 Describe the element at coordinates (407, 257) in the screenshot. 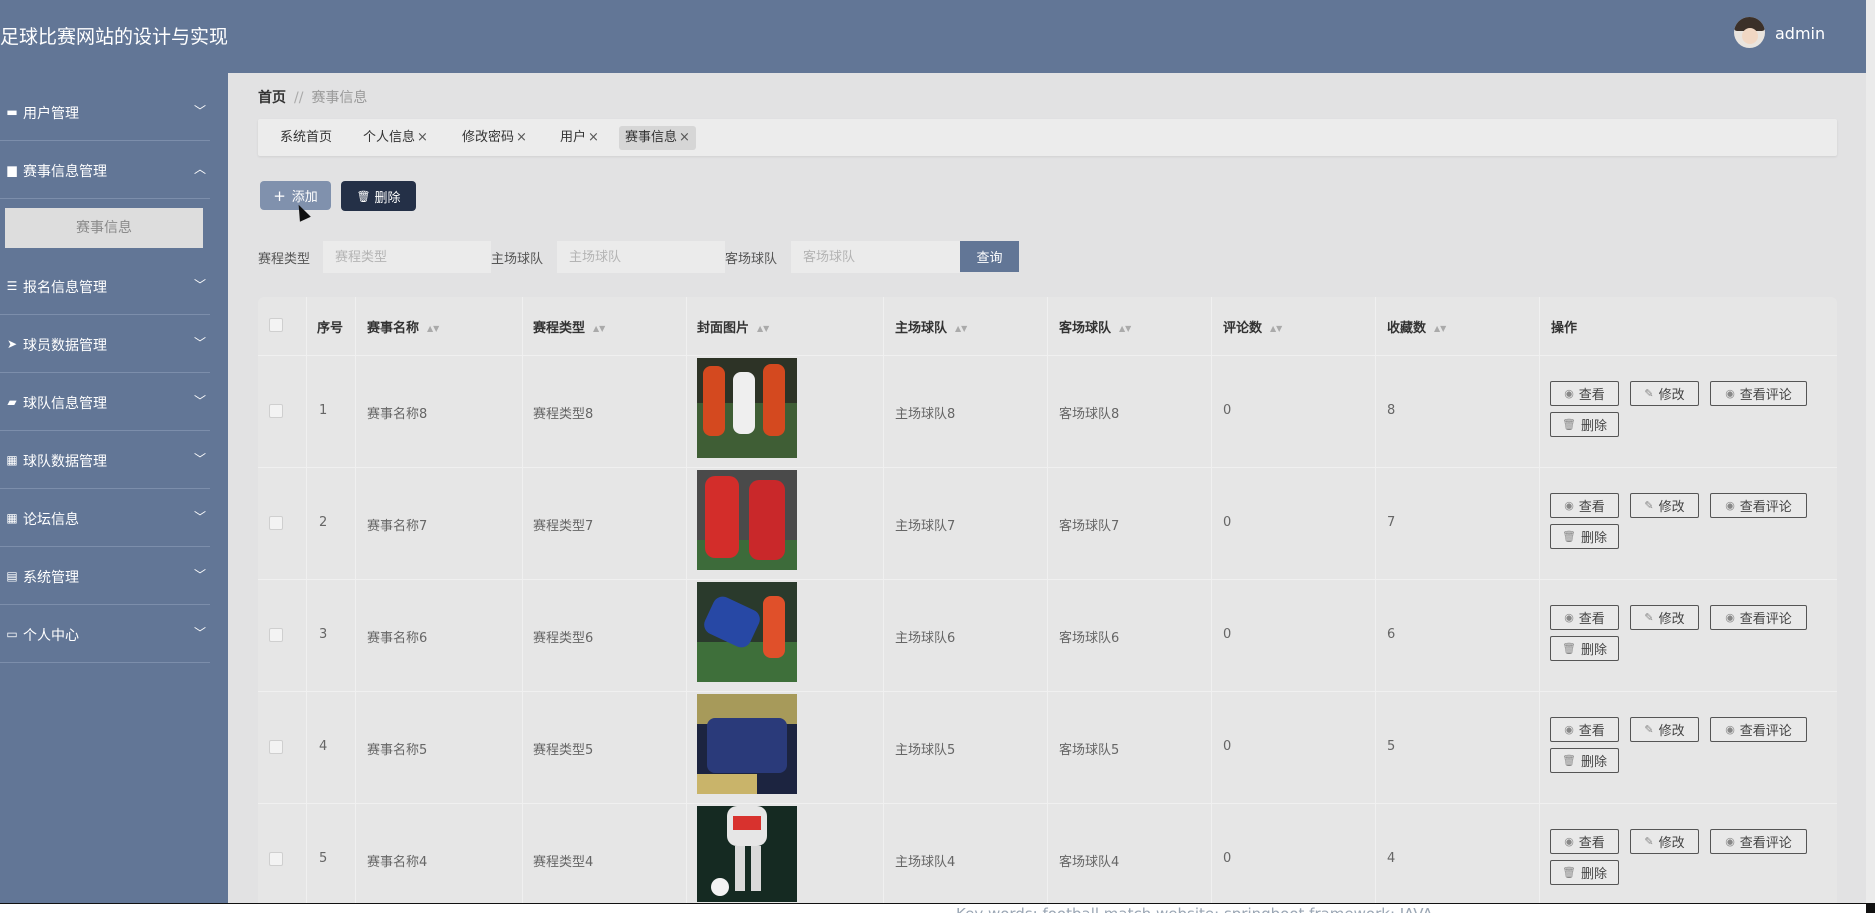

I see `schedule-type-input` at that location.